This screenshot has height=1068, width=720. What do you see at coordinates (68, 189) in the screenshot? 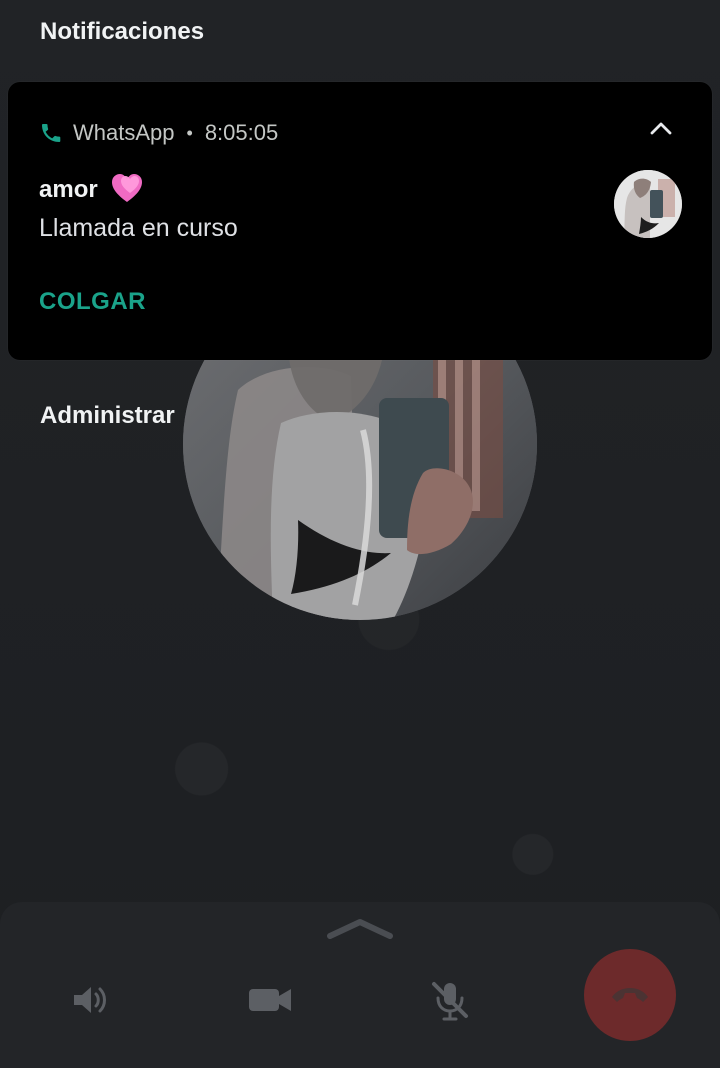
I see `contact-name: amor` at bounding box center [68, 189].